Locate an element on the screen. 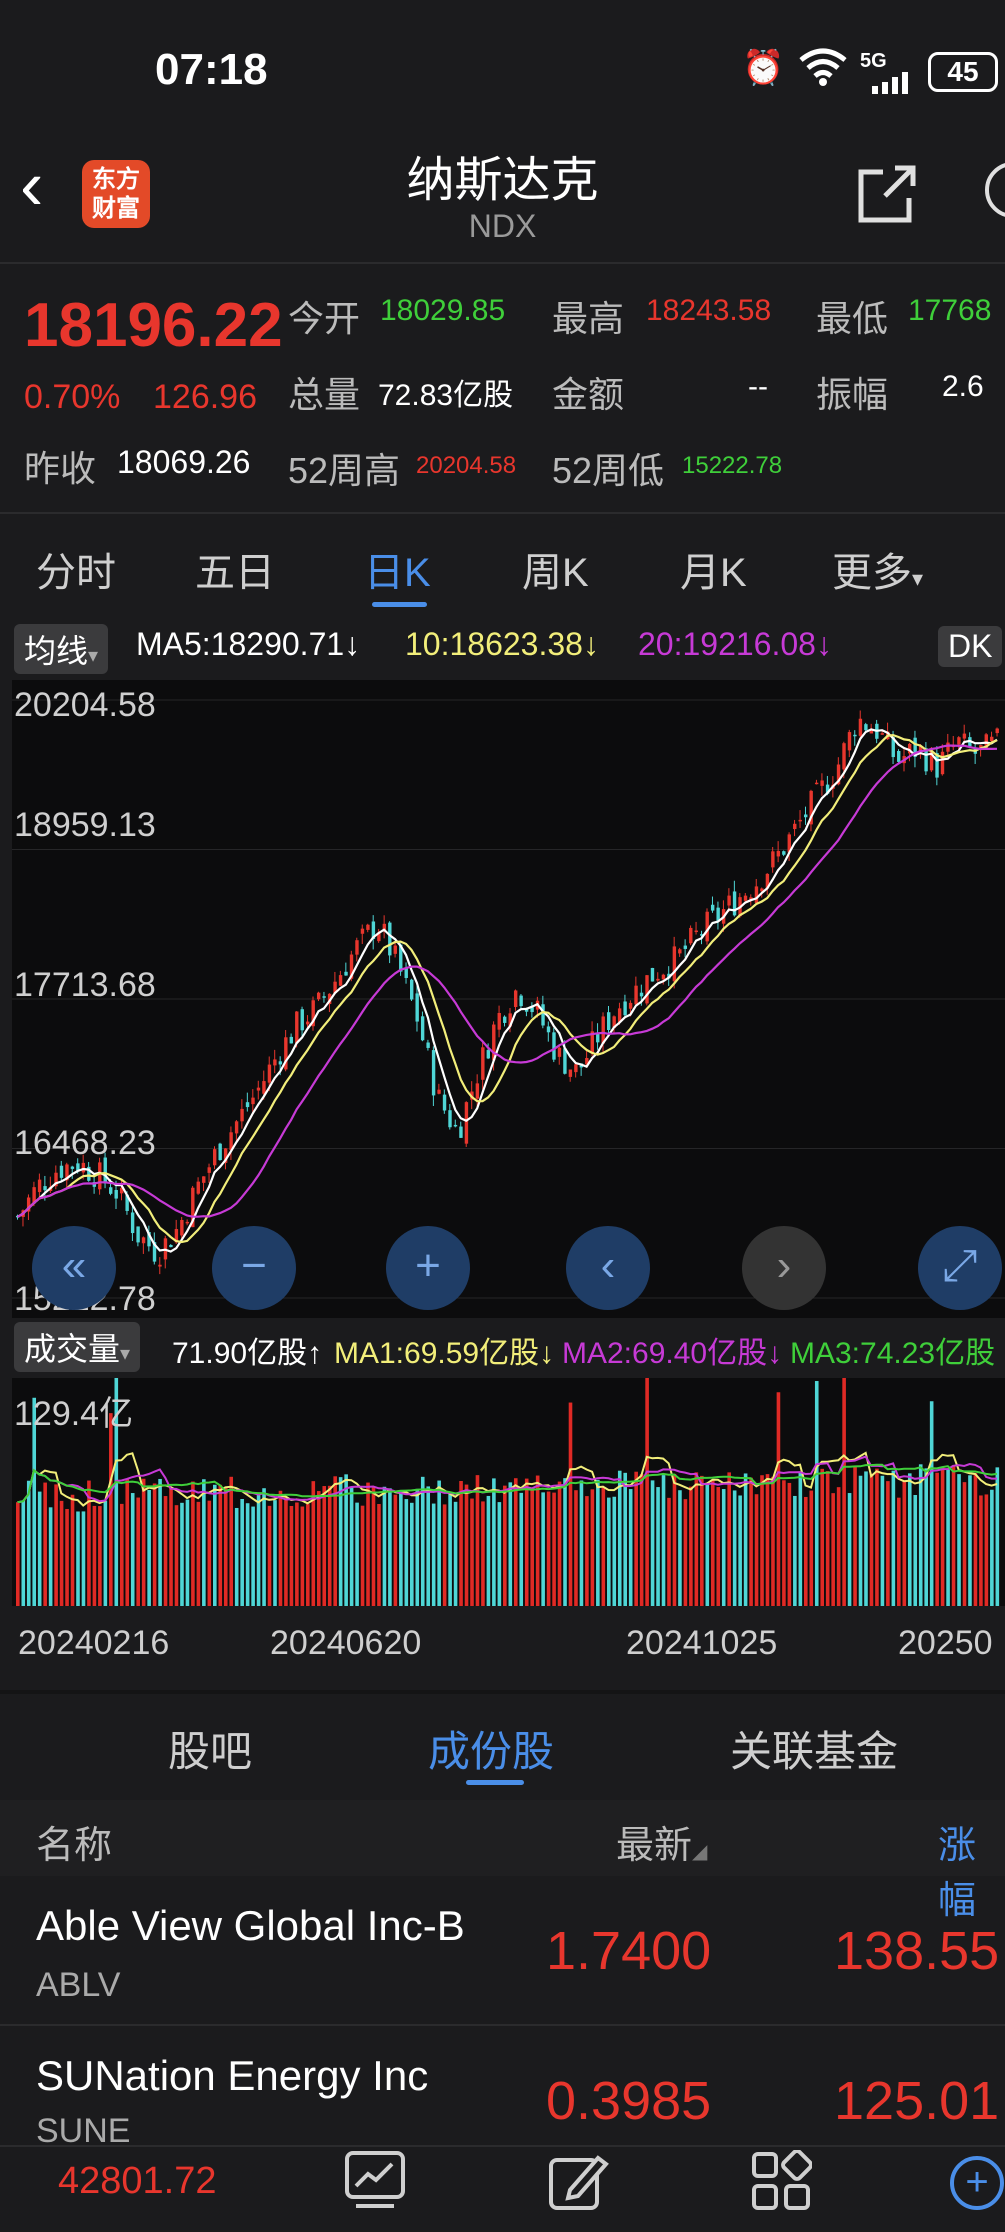 This screenshot has width=1005, height=2232. fullscreen-button: ⤢ is located at coordinates (960, 1268).